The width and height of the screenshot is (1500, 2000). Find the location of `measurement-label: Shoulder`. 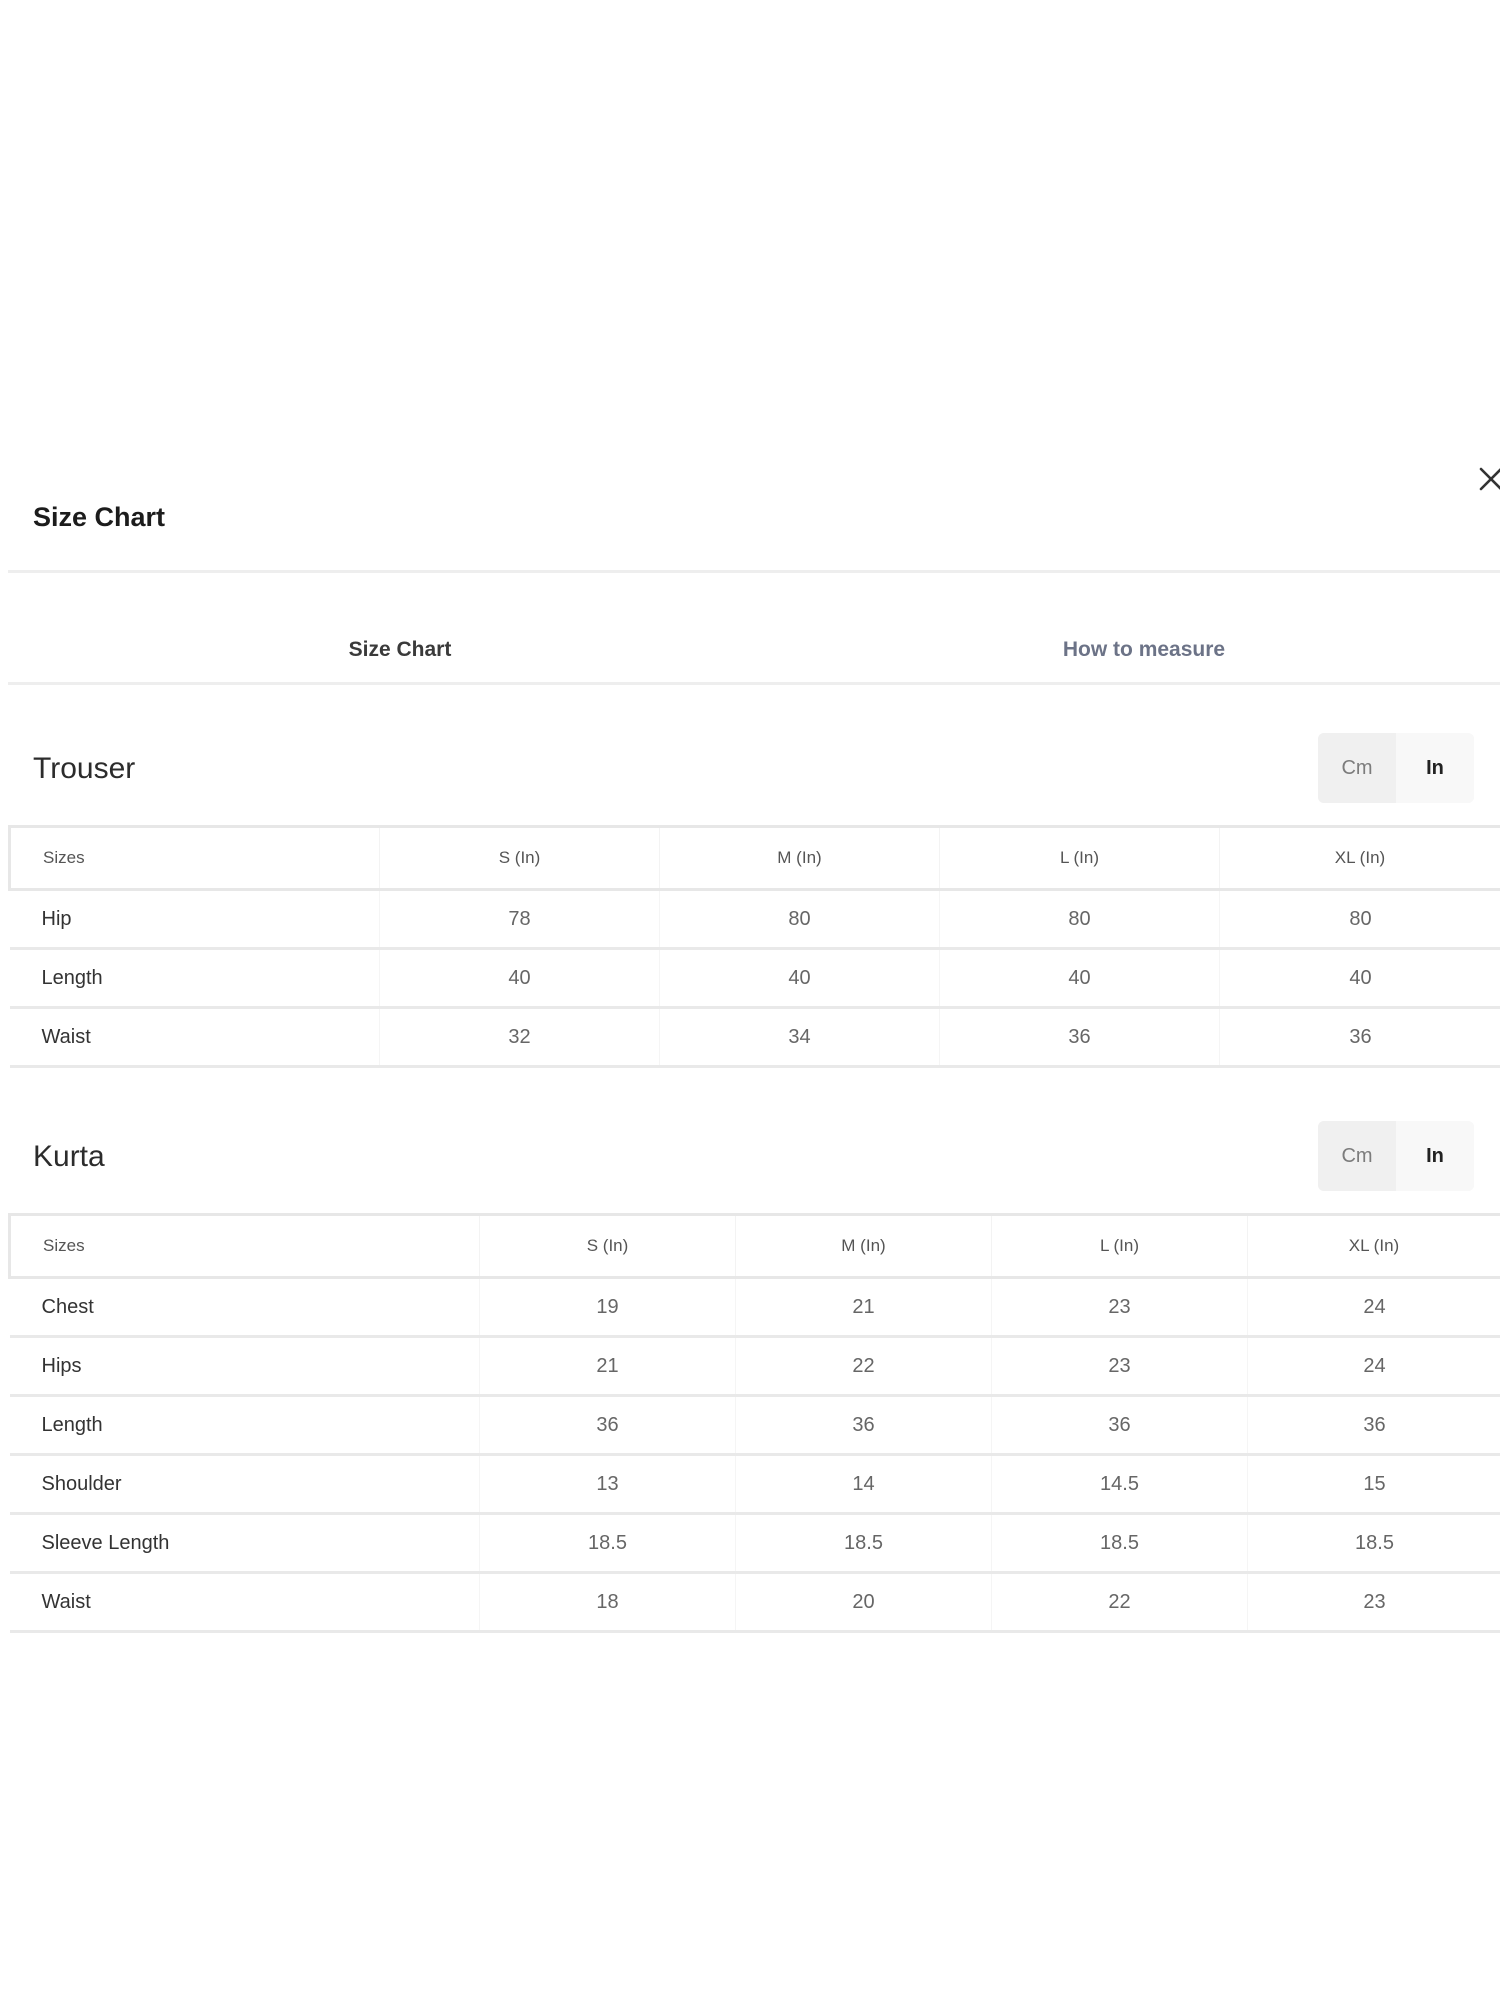

measurement-label: Shoulder is located at coordinates (244, 1484).